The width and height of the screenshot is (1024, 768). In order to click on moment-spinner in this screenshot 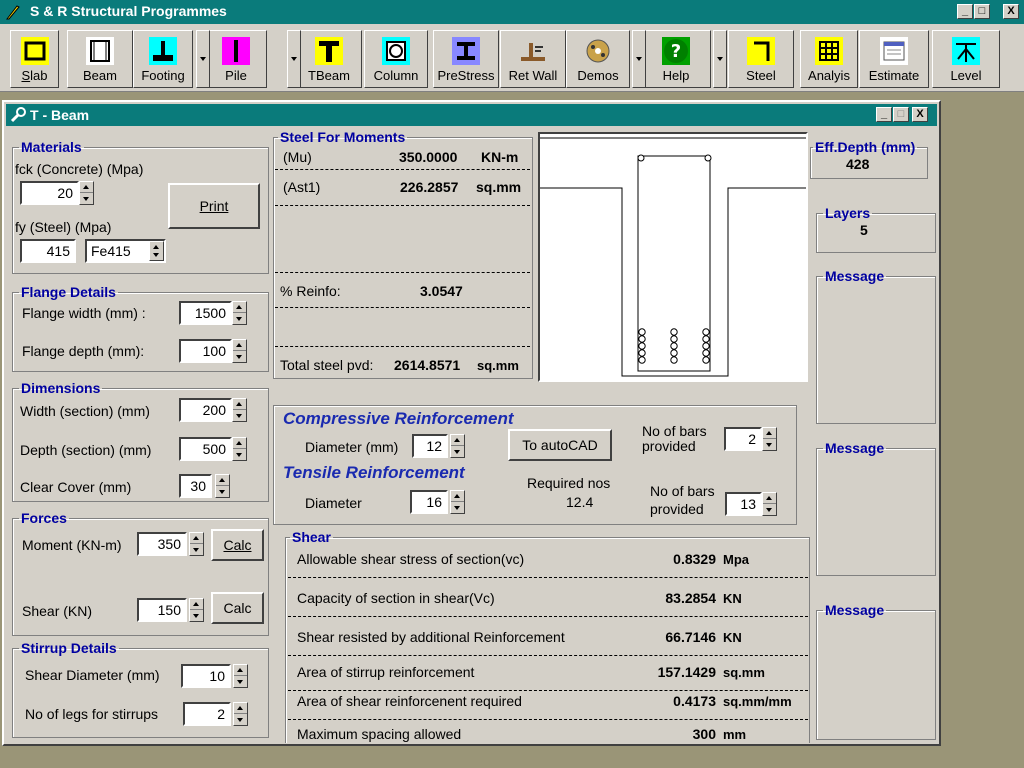, I will do `click(196, 544)`.